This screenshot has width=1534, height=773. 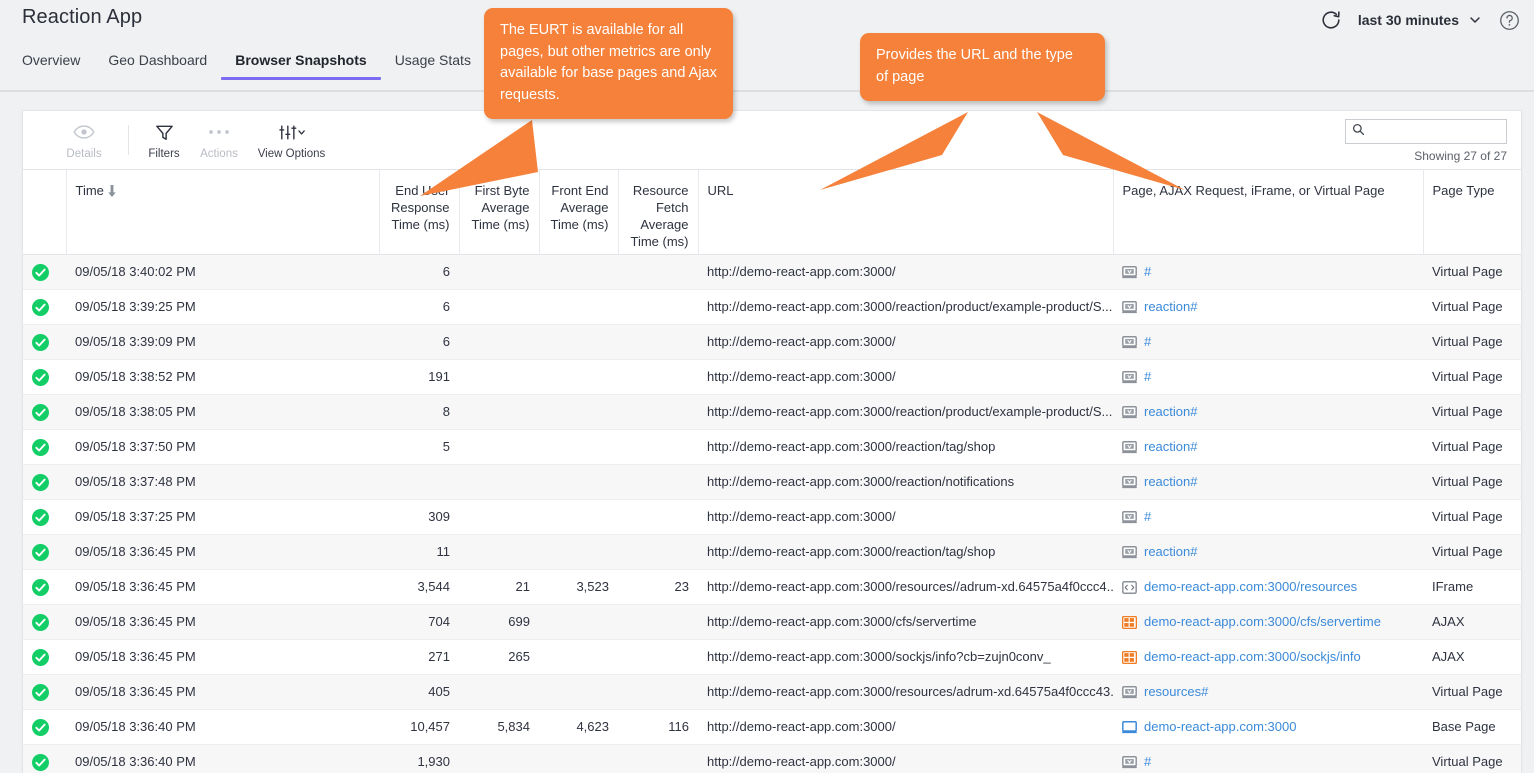 I want to click on page-link: demo-react-app.com:3000/resources, so click(x=1250, y=587).